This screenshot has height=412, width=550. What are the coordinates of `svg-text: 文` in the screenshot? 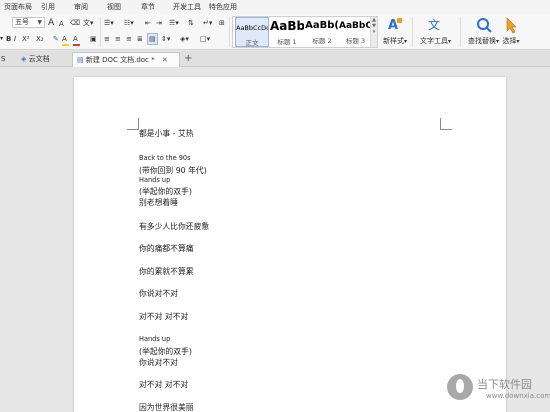 It's located at (434, 24).